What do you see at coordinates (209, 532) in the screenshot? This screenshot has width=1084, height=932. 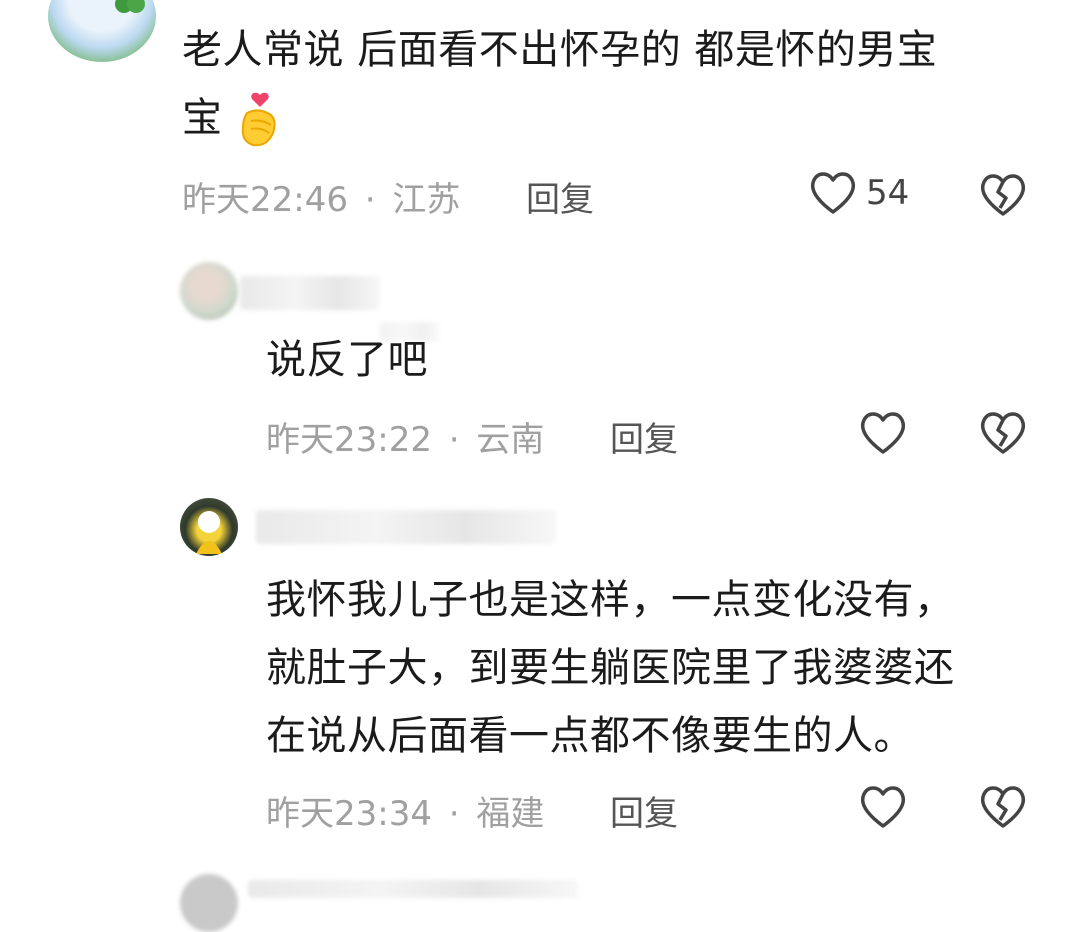 I see `cartoon-character-icon` at bounding box center [209, 532].